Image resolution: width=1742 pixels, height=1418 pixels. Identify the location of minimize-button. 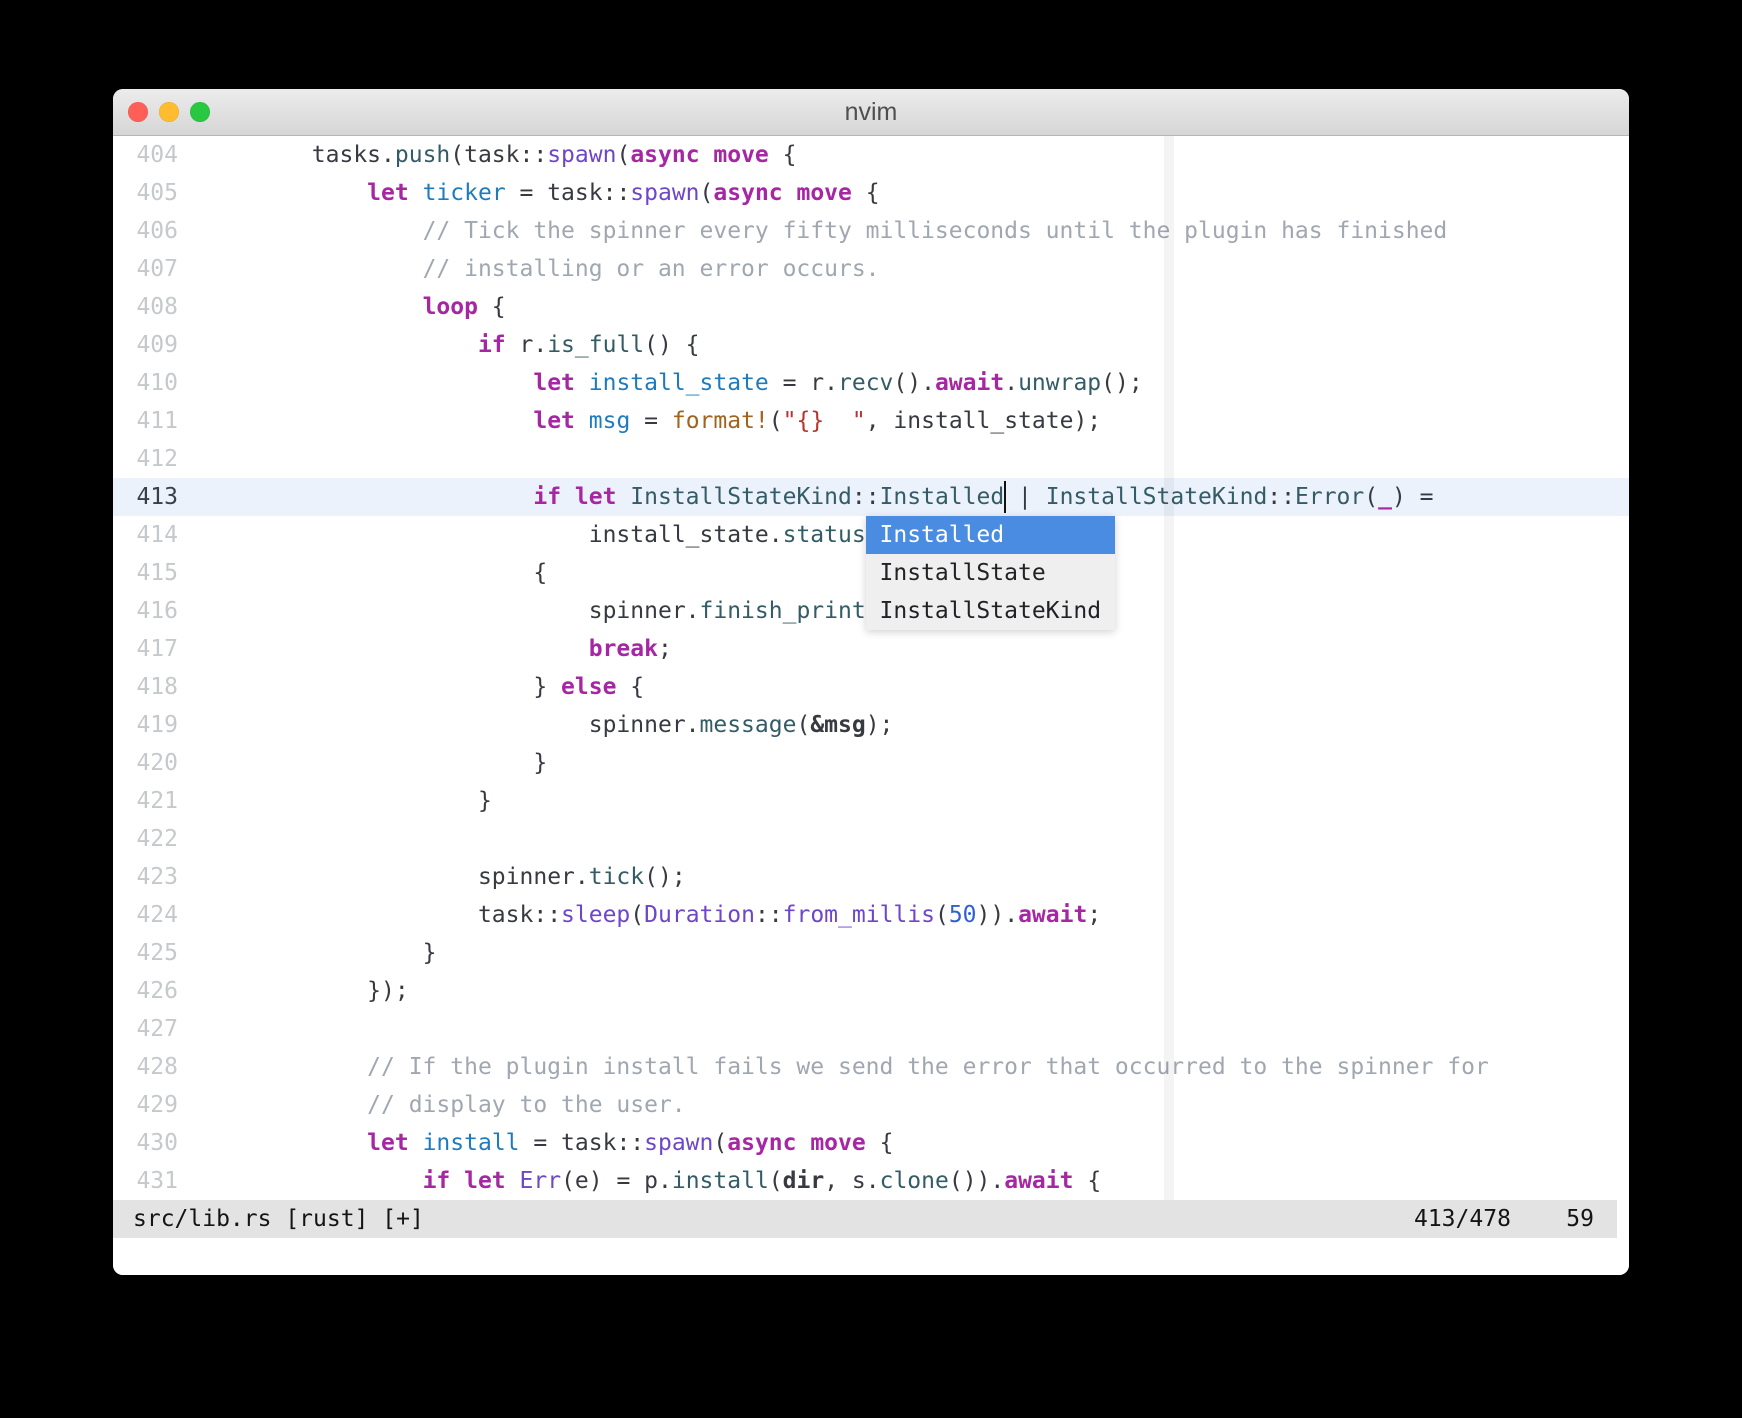
(169, 112).